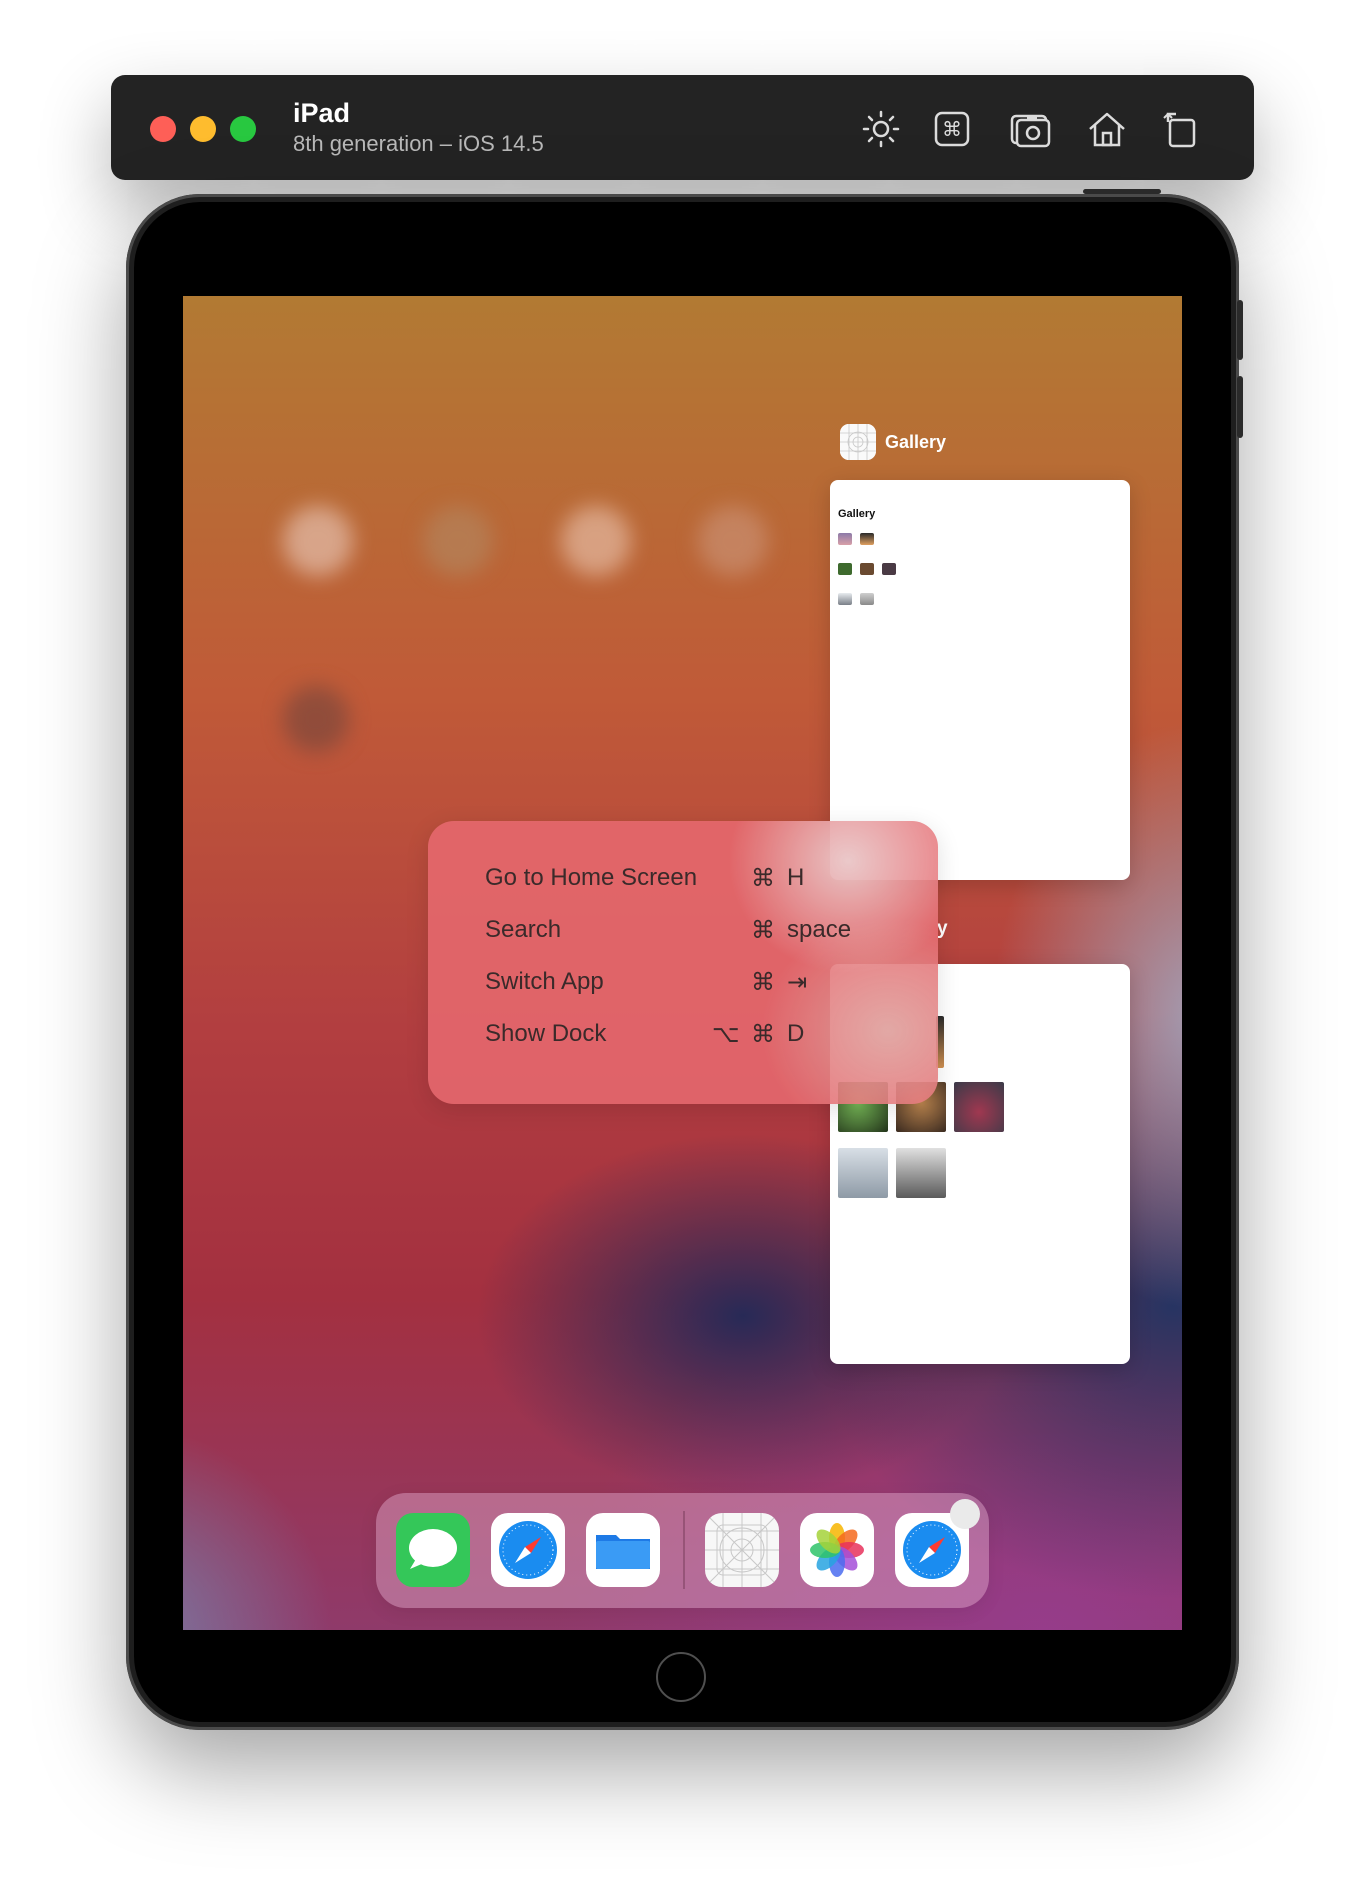 The height and width of the screenshot is (1892, 1366). What do you see at coordinates (1181, 129) in the screenshot?
I see `rotate-icon` at bounding box center [1181, 129].